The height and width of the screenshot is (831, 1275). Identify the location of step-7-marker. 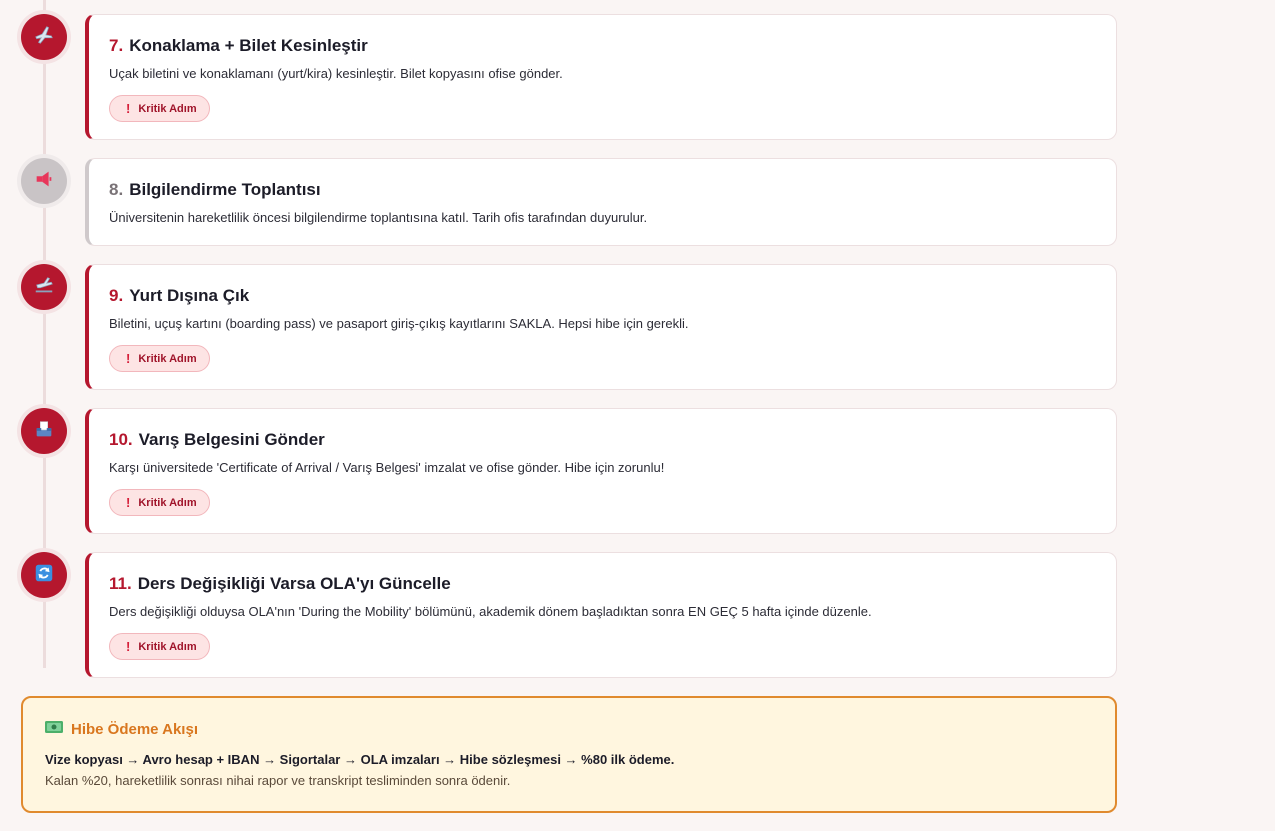
(44, 37).